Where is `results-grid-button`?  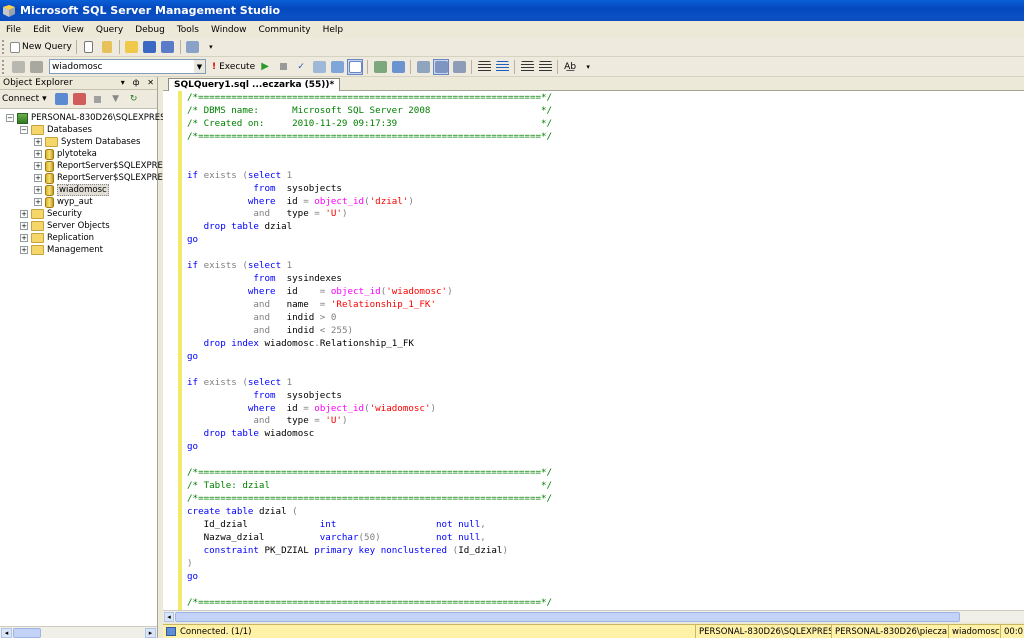 results-grid-button is located at coordinates (355, 66).